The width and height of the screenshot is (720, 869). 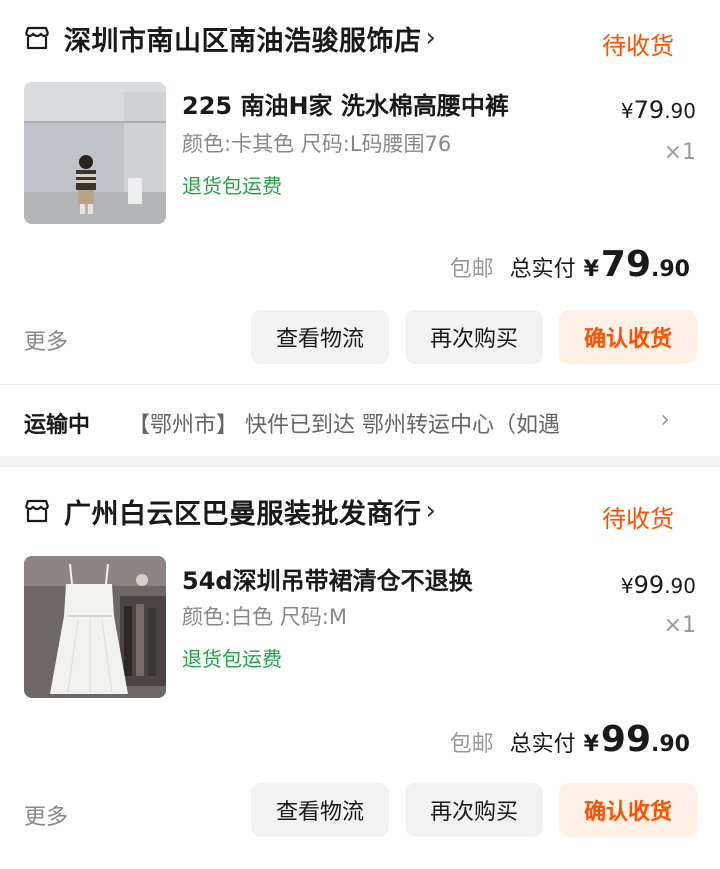 What do you see at coordinates (264, 617) in the screenshot?
I see `product-spec: 颜色:白色 尺码:M` at bounding box center [264, 617].